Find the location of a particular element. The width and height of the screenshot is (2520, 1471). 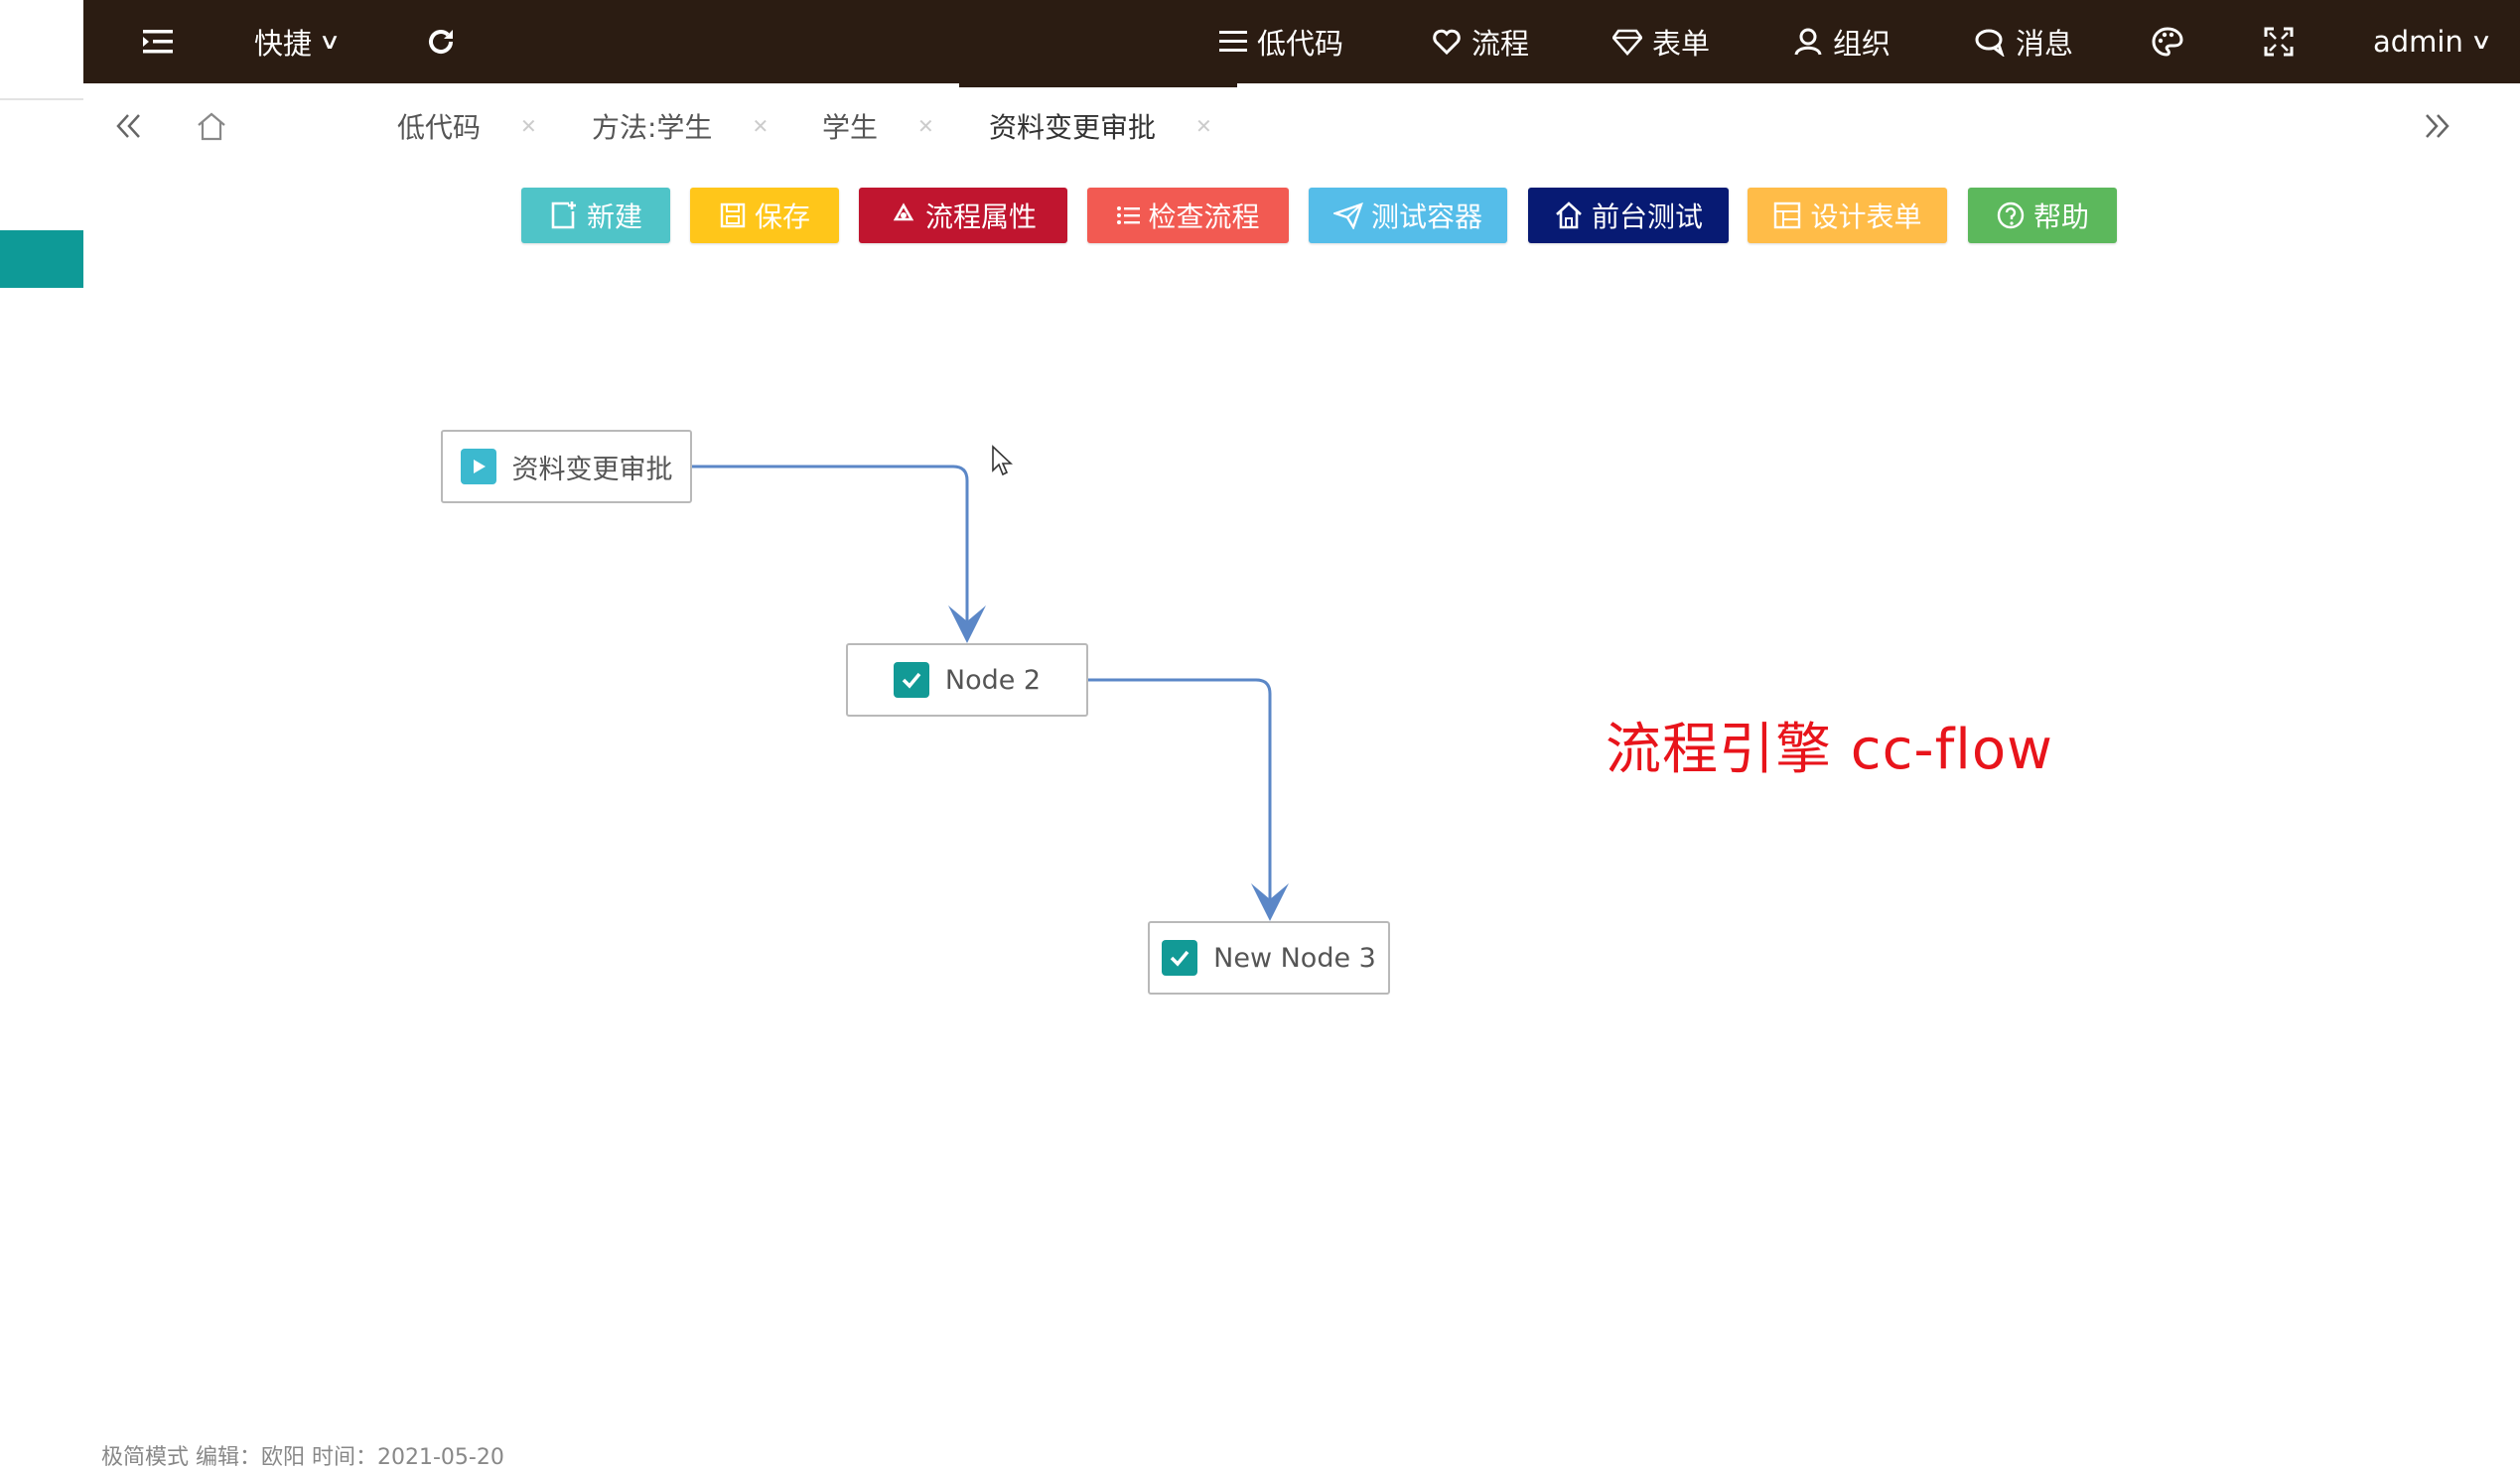

edge-node2-to-node3 is located at coordinates (1180, 794).